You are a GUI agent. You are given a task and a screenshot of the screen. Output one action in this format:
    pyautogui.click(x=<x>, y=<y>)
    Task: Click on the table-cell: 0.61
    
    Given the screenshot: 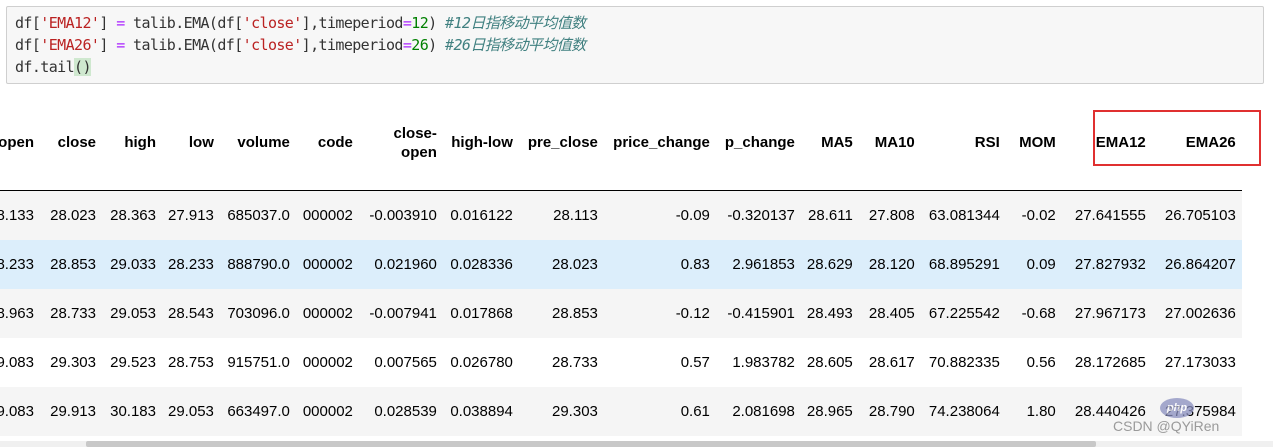 What is the action you would take?
    pyautogui.click(x=659, y=411)
    